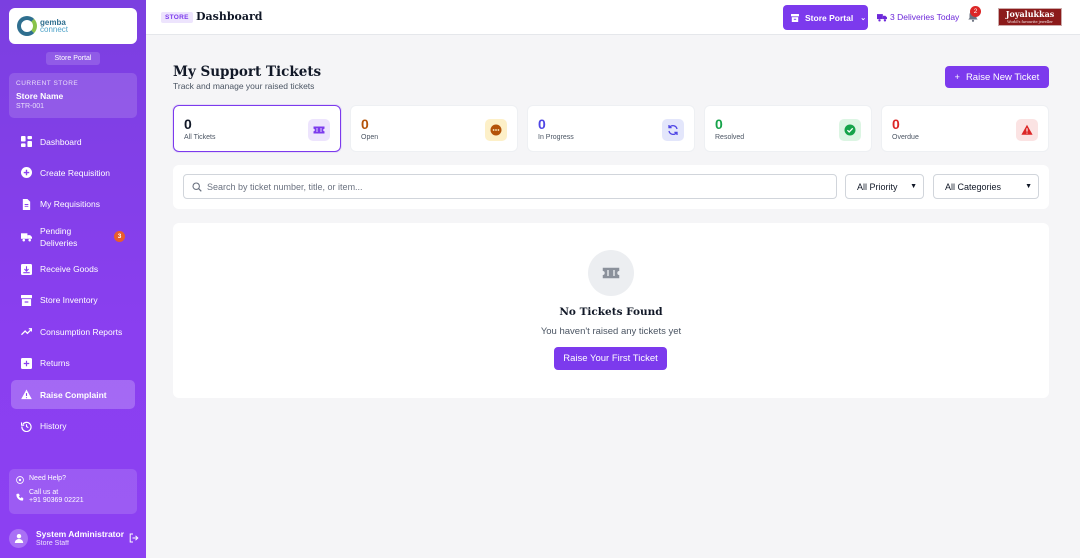 The height and width of the screenshot is (558, 1080). Describe the element at coordinates (73, 395) in the screenshot. I see `sidebar-item-raise-complaint: Raise Complaint` at that location.